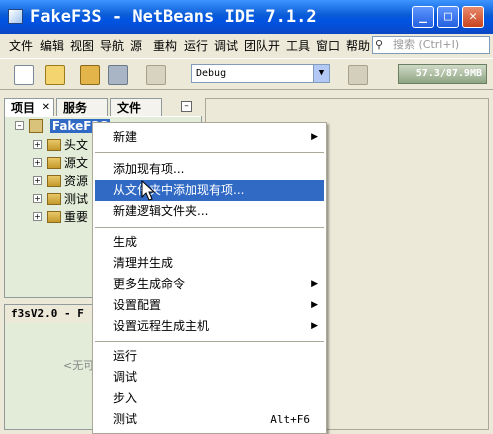  Describe the element at coordinates (209, 137) in the screenshot. I see `menu-item-new: 新建 ▶` at that location.